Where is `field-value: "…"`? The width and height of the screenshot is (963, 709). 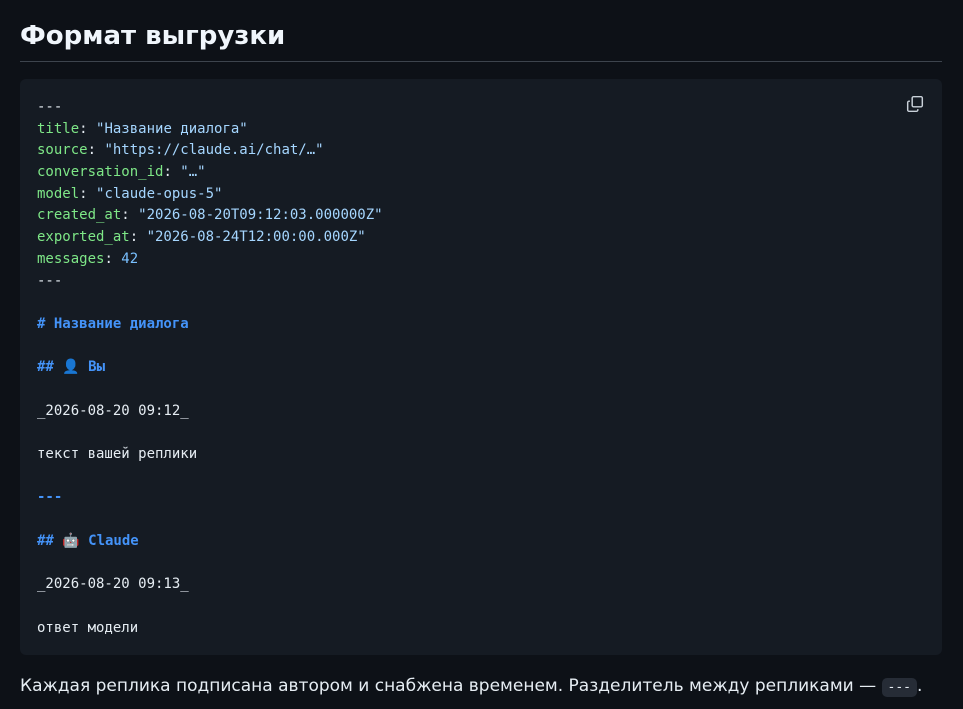 field-value: "…" is located at coordinates (193, 172).